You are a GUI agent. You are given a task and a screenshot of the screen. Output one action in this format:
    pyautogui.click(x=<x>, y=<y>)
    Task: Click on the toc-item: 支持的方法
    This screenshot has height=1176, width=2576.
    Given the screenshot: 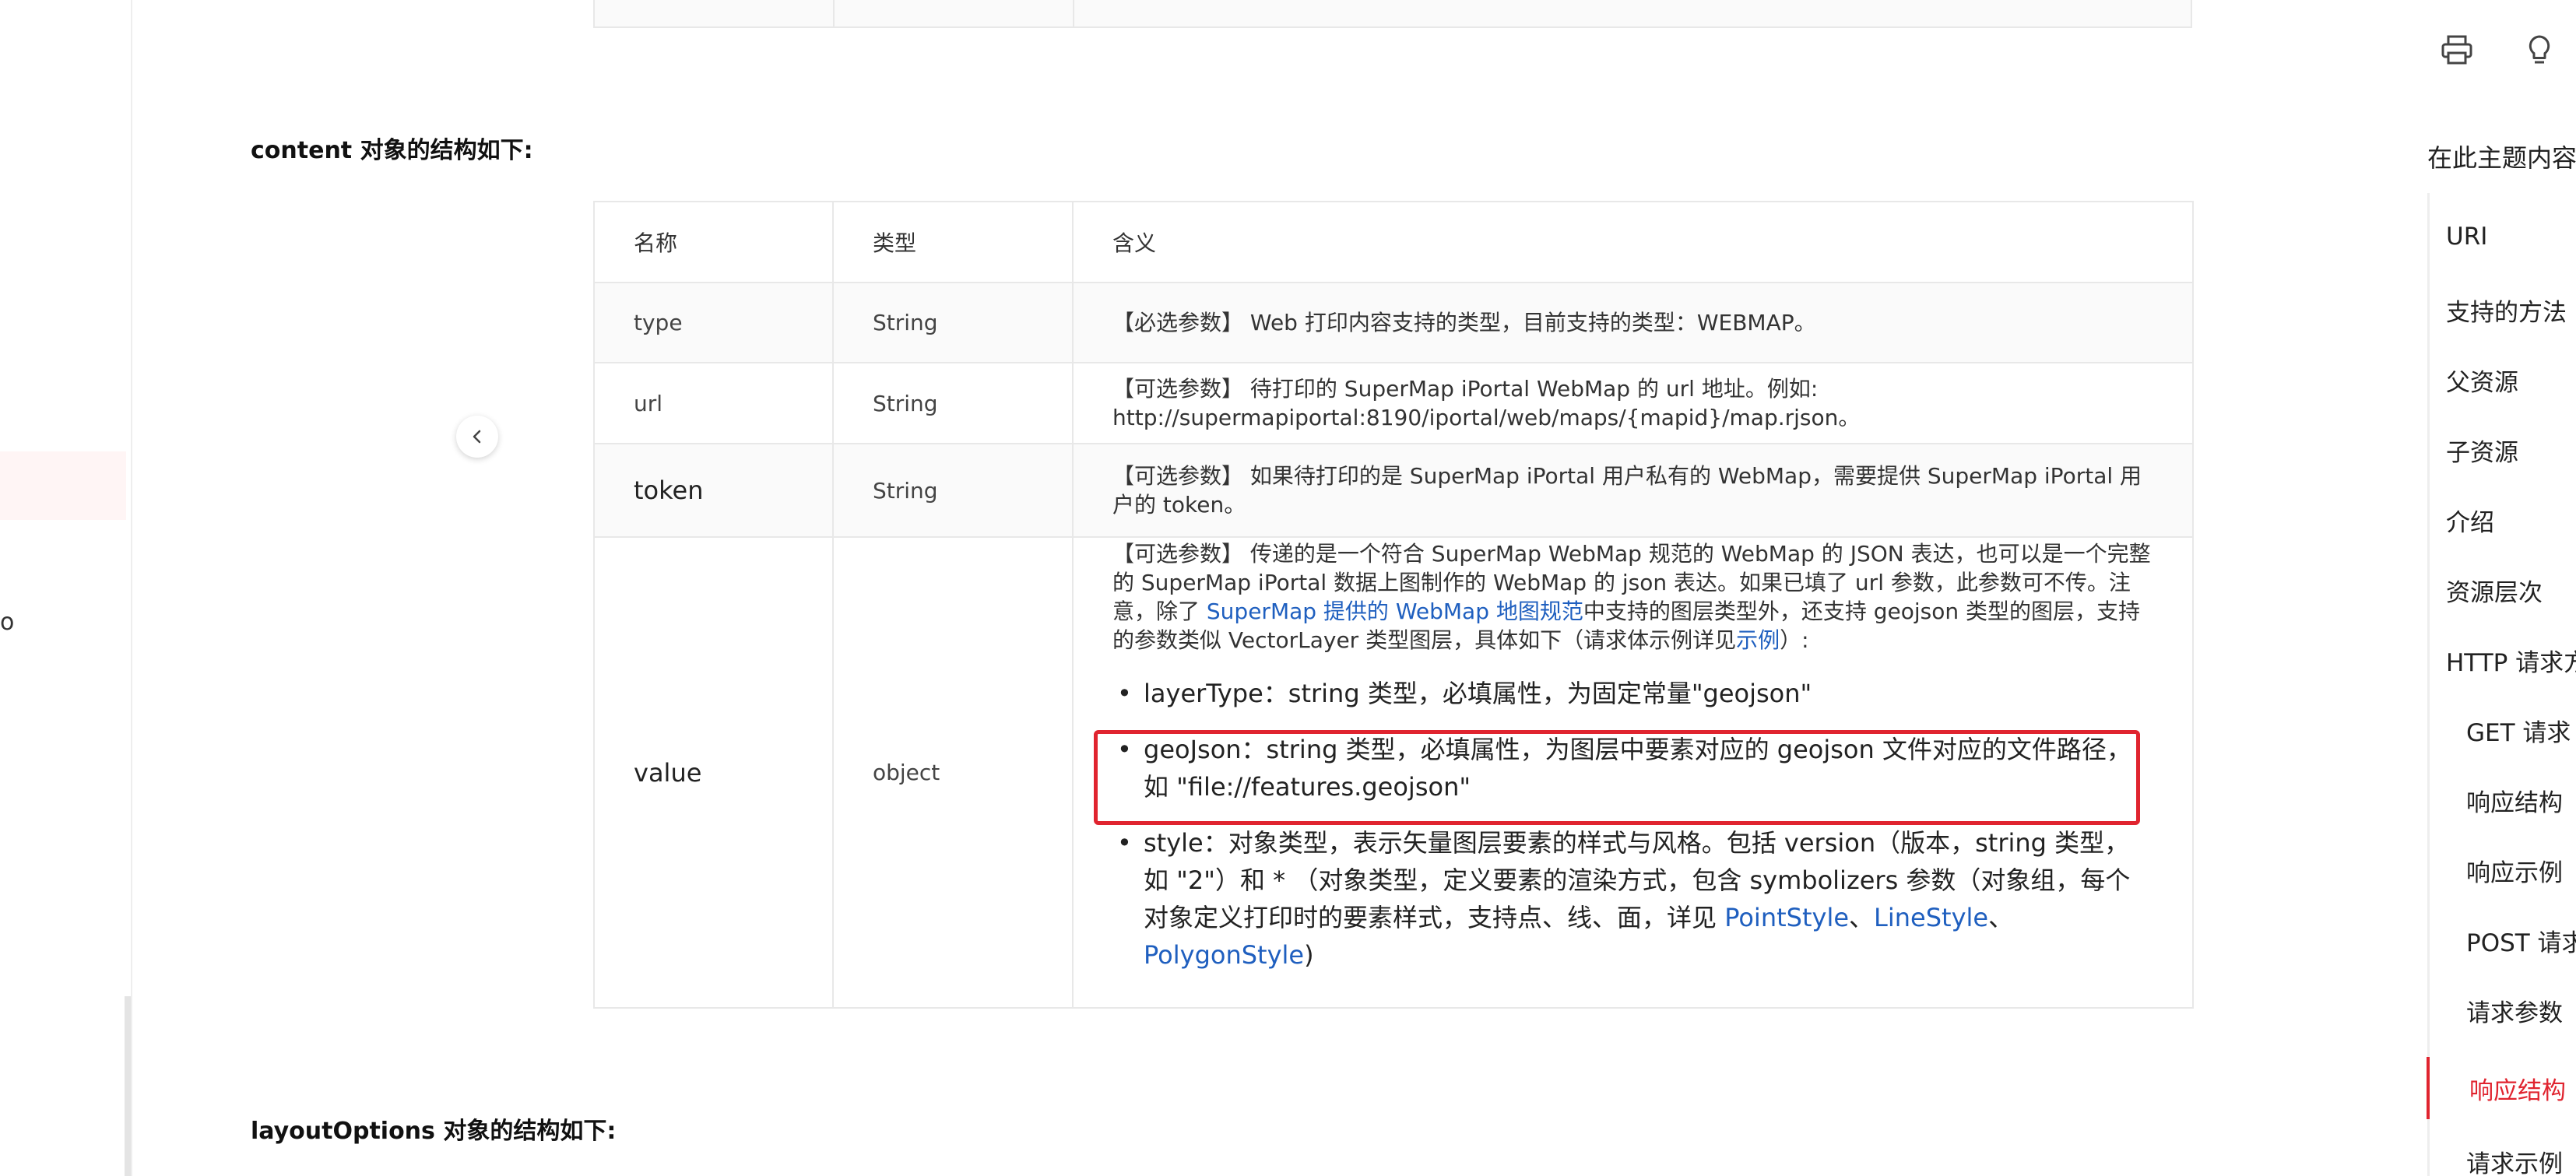 What is the action you would take?
    pyautogui.click(x=2506, y=310)
    